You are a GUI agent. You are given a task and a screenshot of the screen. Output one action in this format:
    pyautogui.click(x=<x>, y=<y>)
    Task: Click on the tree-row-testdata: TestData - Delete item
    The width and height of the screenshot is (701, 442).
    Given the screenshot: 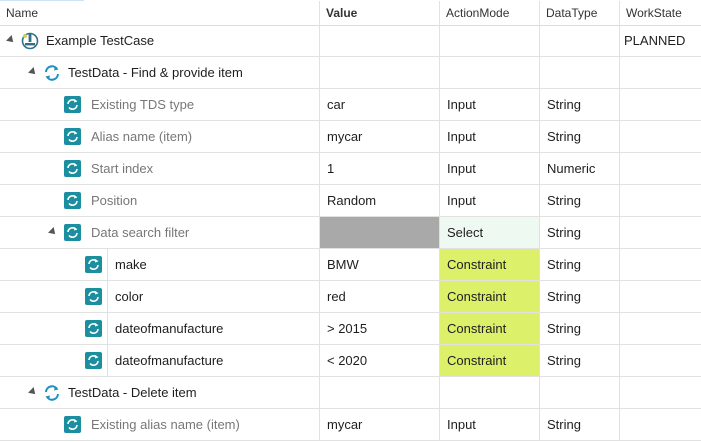 What is the action you would take?
    pyautogui.click(x=350, y=393)
    